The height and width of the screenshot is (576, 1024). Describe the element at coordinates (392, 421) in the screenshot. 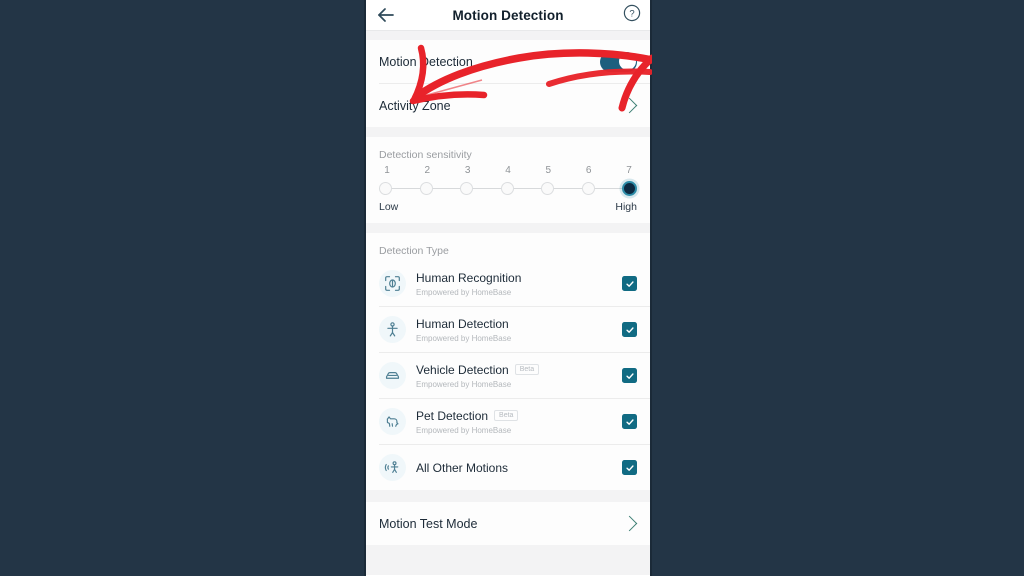

I see `dog-icon` at that location.